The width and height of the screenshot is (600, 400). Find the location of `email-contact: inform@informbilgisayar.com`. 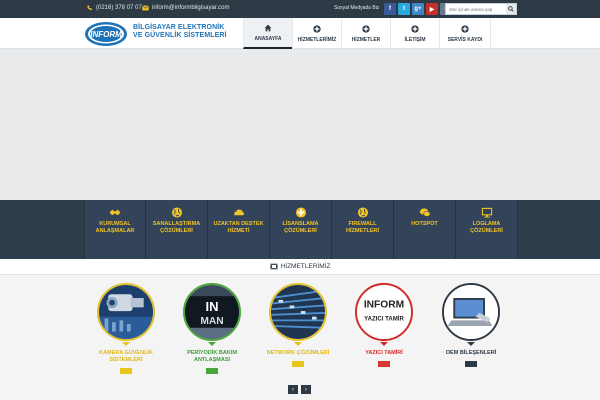

email-contact: inform@informbilgisayar.com is located at coordinates (185, 8).